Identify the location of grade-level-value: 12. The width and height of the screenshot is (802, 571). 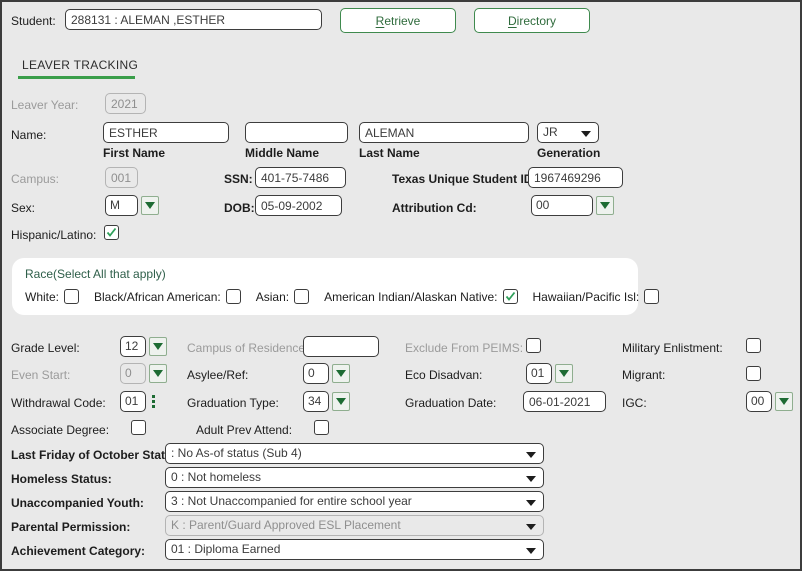
(133, 346).